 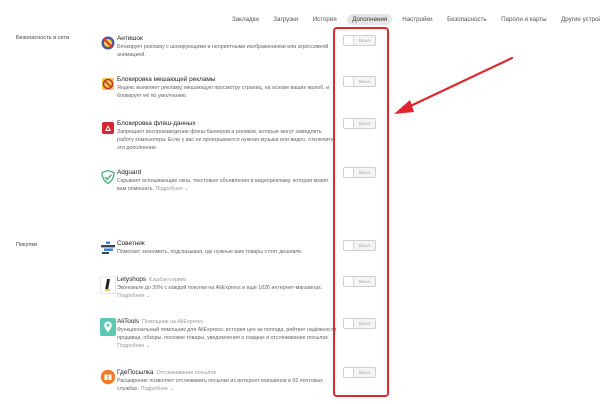 What do you see at coordinates (108, 43) in the screenshot?
I see `antishock-icon` at bounding box center [108, 43].